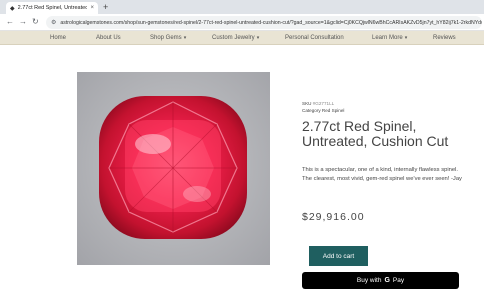 The height and width of the screenshot is (300, 484). I want to click on category-label: Category, so click(311, 110).